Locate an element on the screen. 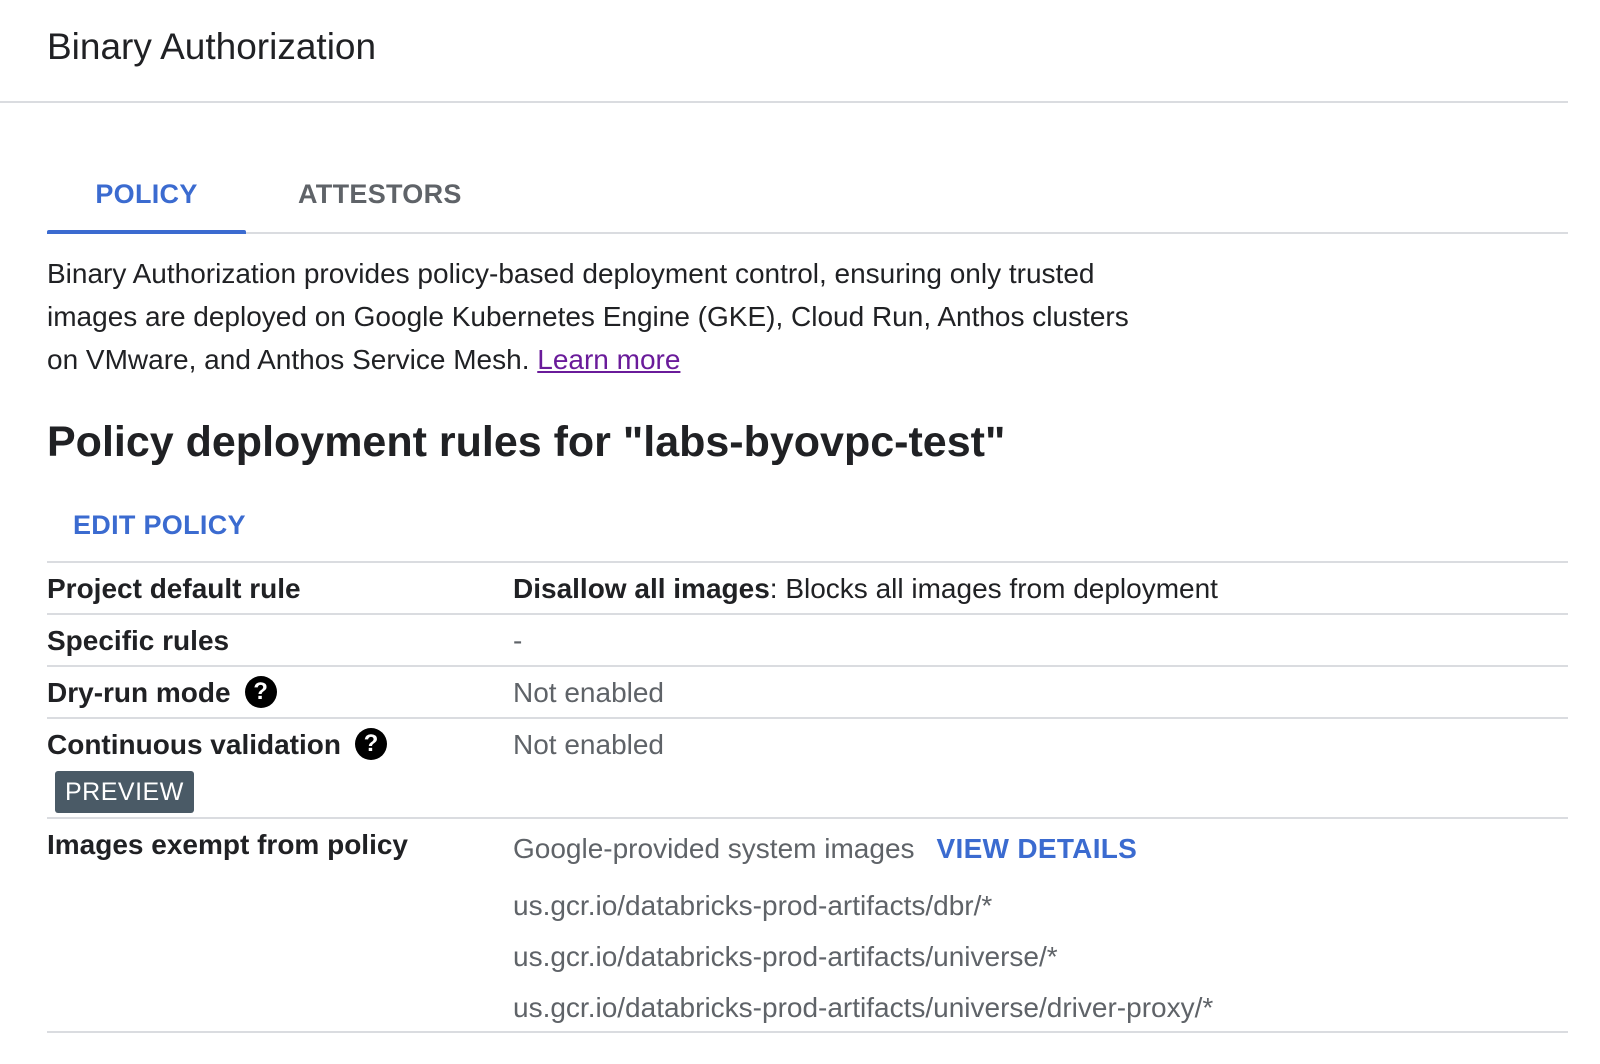 The image size is (1600, 1064). edit-policy-button: EDIT POLICY is located at coordinates (159, 525).